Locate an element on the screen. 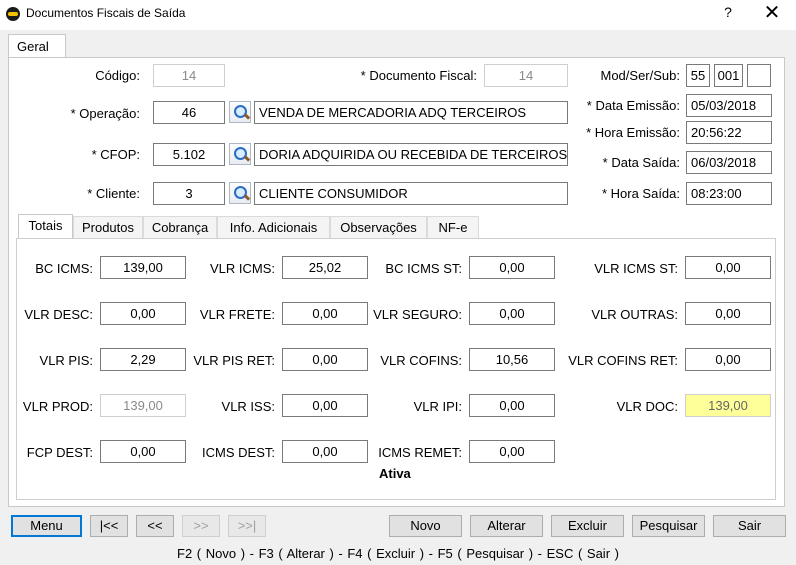 The height and width of the screenshot is (565, 796). vlr-pis-field: 2,29 is located at coordinates (143, 359).